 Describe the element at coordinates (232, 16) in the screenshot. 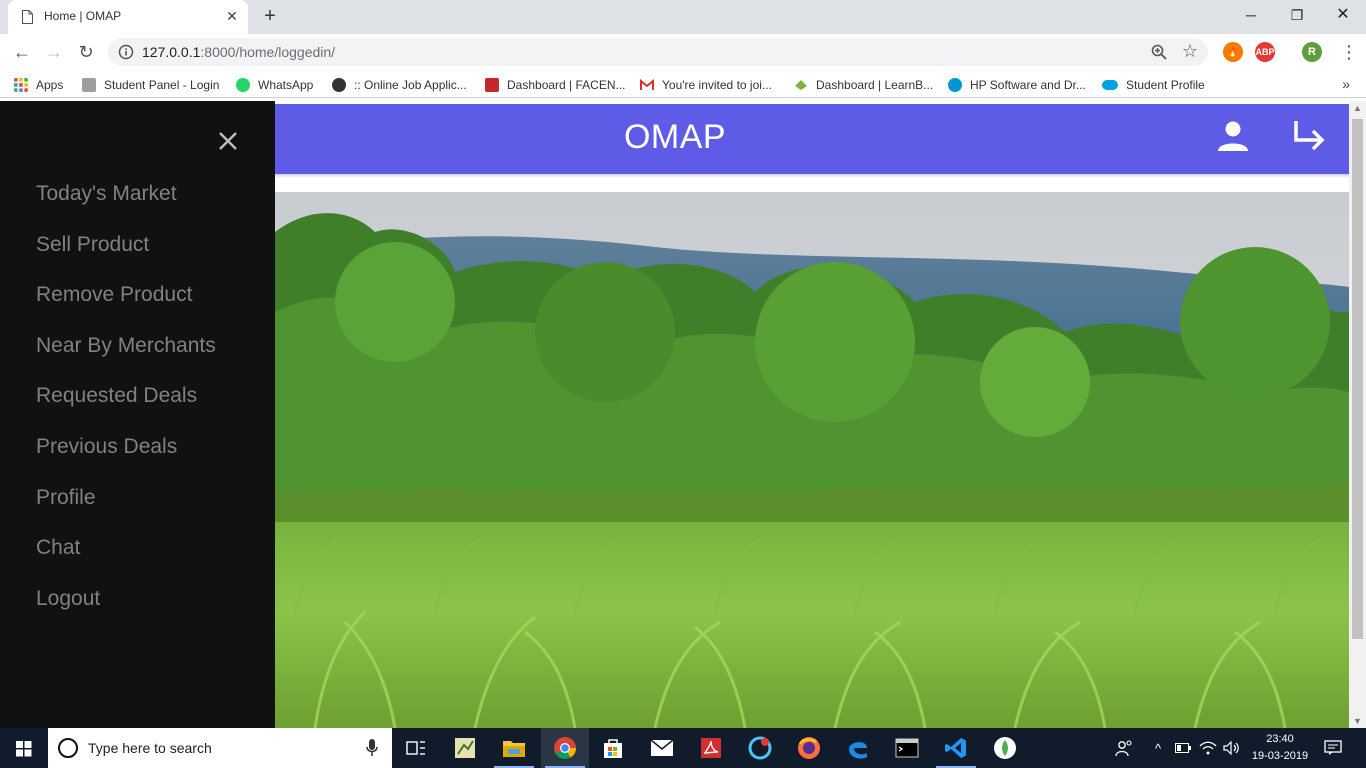

I see `tab-close-icon: ✕` at that location.